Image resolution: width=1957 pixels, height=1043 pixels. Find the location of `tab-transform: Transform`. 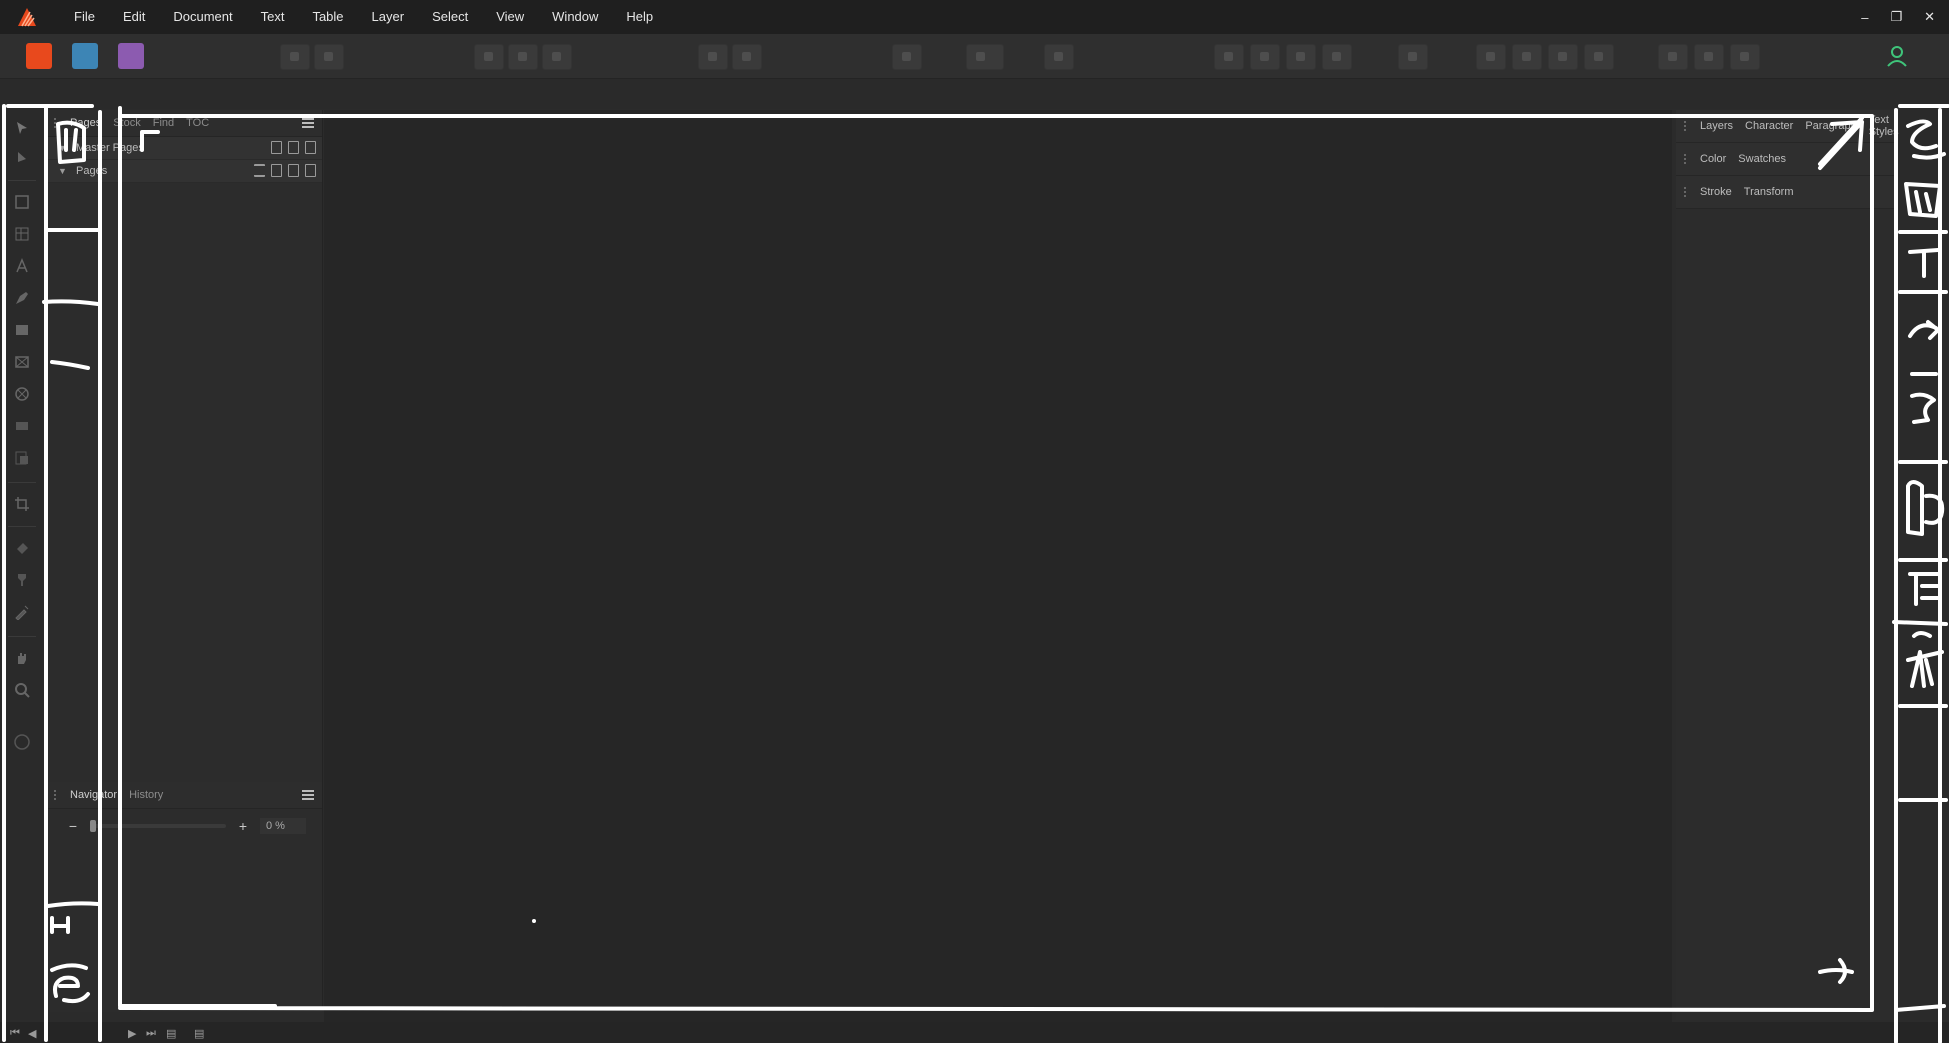

tab-transform: Transform is located at coordinates (1769, 192).